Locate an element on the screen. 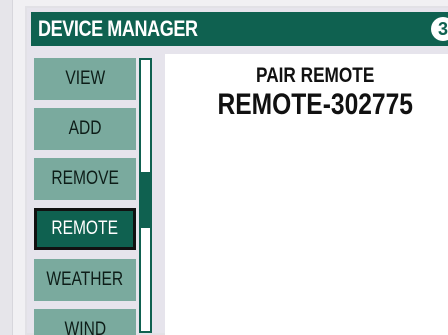  menu-item-weather: WEATHER is located at coordinates (85, 280).